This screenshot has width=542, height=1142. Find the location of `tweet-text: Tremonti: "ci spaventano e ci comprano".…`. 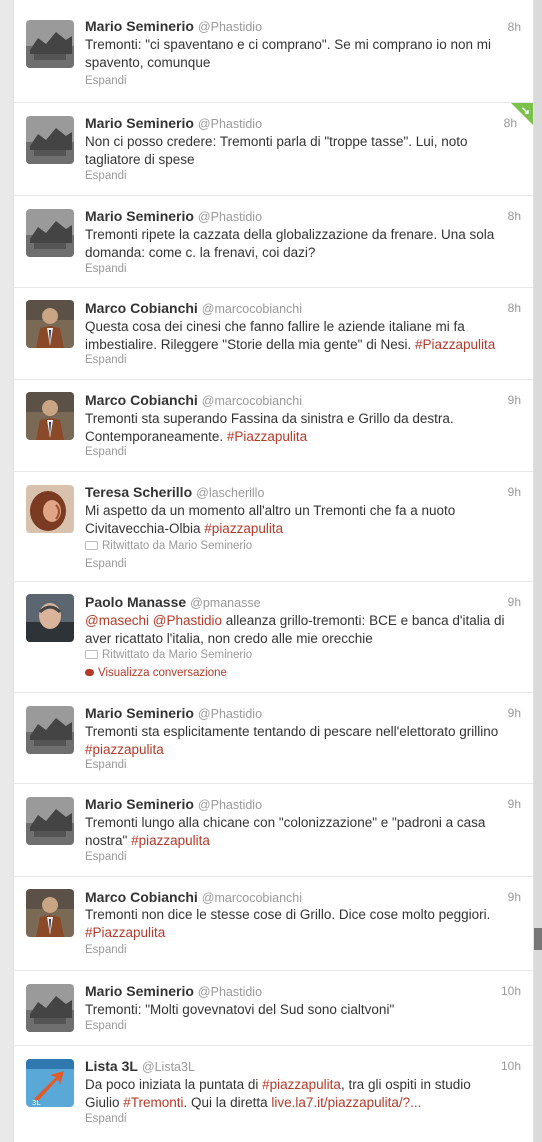

tweet-text: Tremonti: "ci spaventano e ci comprano".… is located at coordinates (288, 53).